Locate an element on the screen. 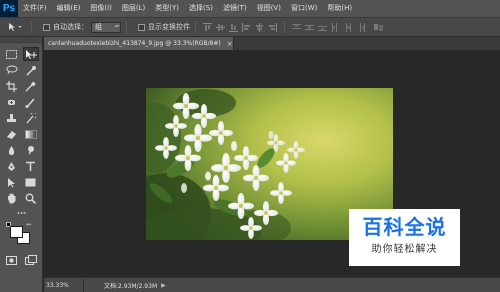 This screenshot has height=292, width=500. menu-image: 图像(I) is located at coordinates (101, 8).